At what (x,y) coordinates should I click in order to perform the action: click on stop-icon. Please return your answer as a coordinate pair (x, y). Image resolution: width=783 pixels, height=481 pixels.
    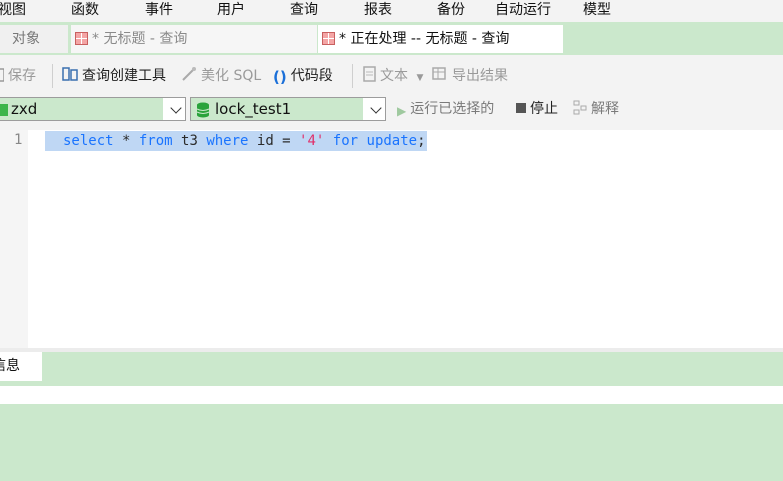
    Looking at the image, I should click on (521, 108).